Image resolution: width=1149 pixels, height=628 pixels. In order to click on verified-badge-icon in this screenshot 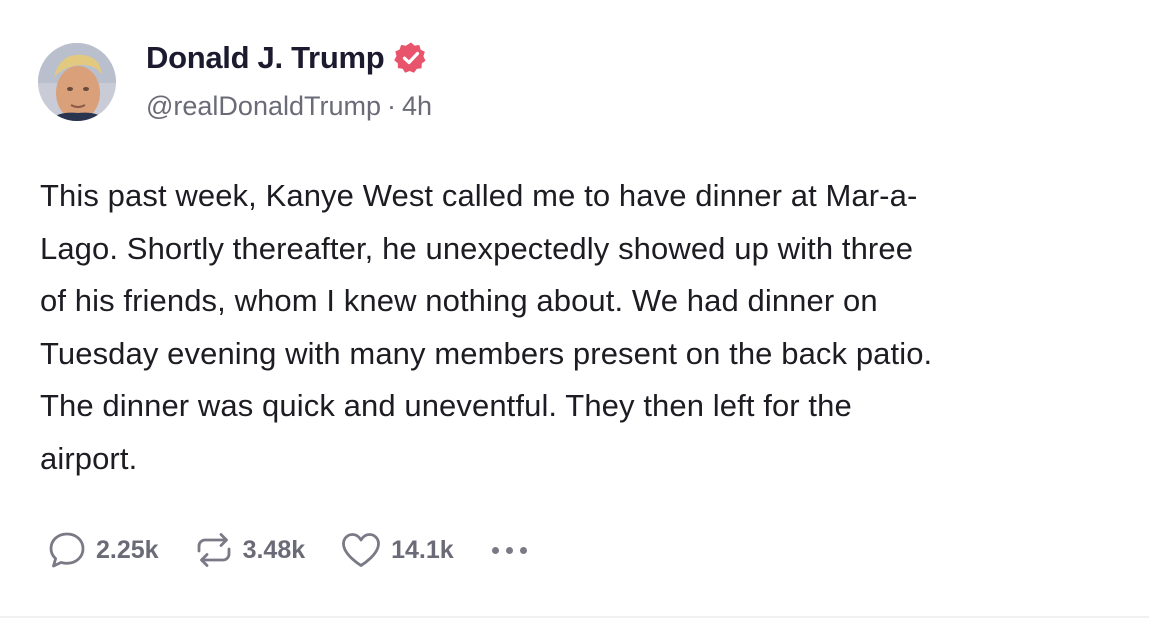, I will do `click(411, 58)`.